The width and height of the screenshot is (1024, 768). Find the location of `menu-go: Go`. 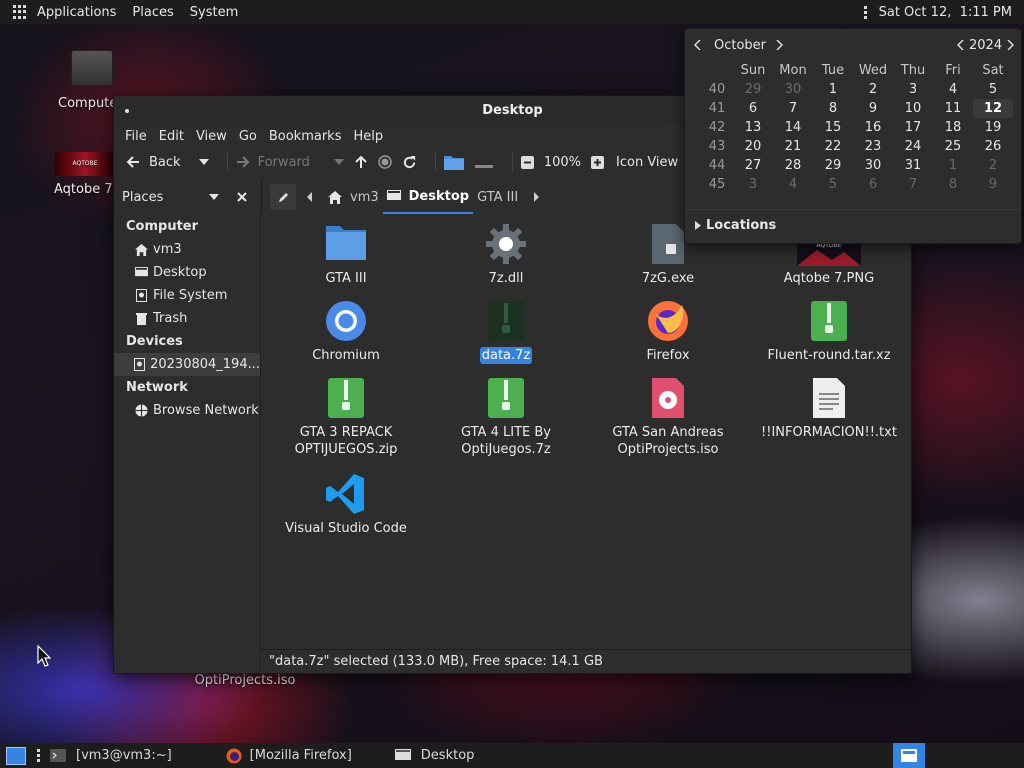

menu-go: Go is located at coordinates (248, 136).